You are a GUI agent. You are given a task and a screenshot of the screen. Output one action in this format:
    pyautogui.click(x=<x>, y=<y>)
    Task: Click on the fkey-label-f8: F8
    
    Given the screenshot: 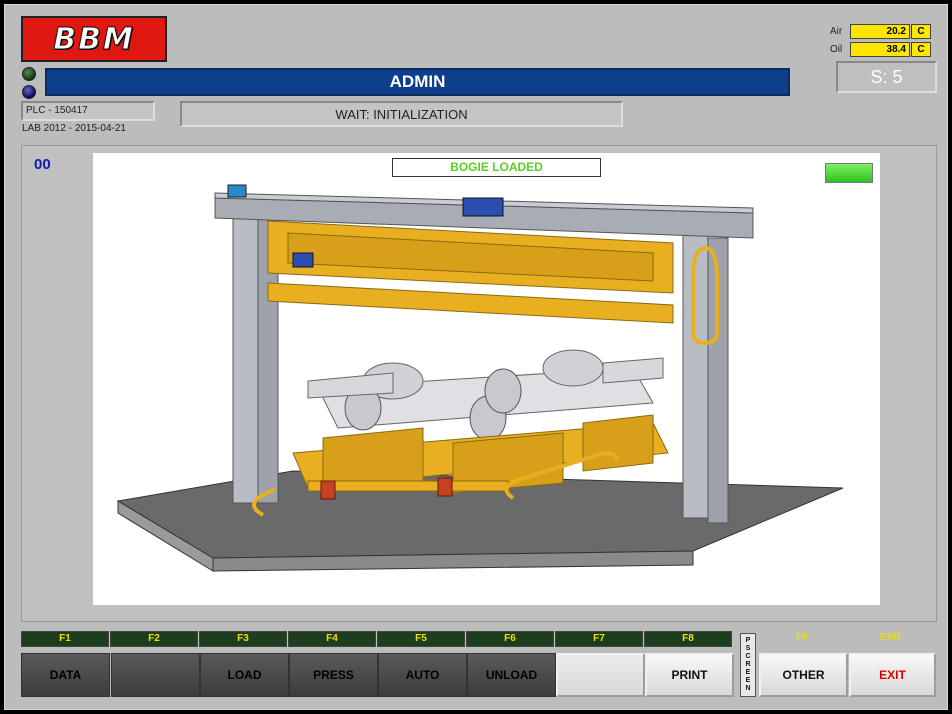 What is the action you would take?
    pyautogui.click(x=688, y=639)
    